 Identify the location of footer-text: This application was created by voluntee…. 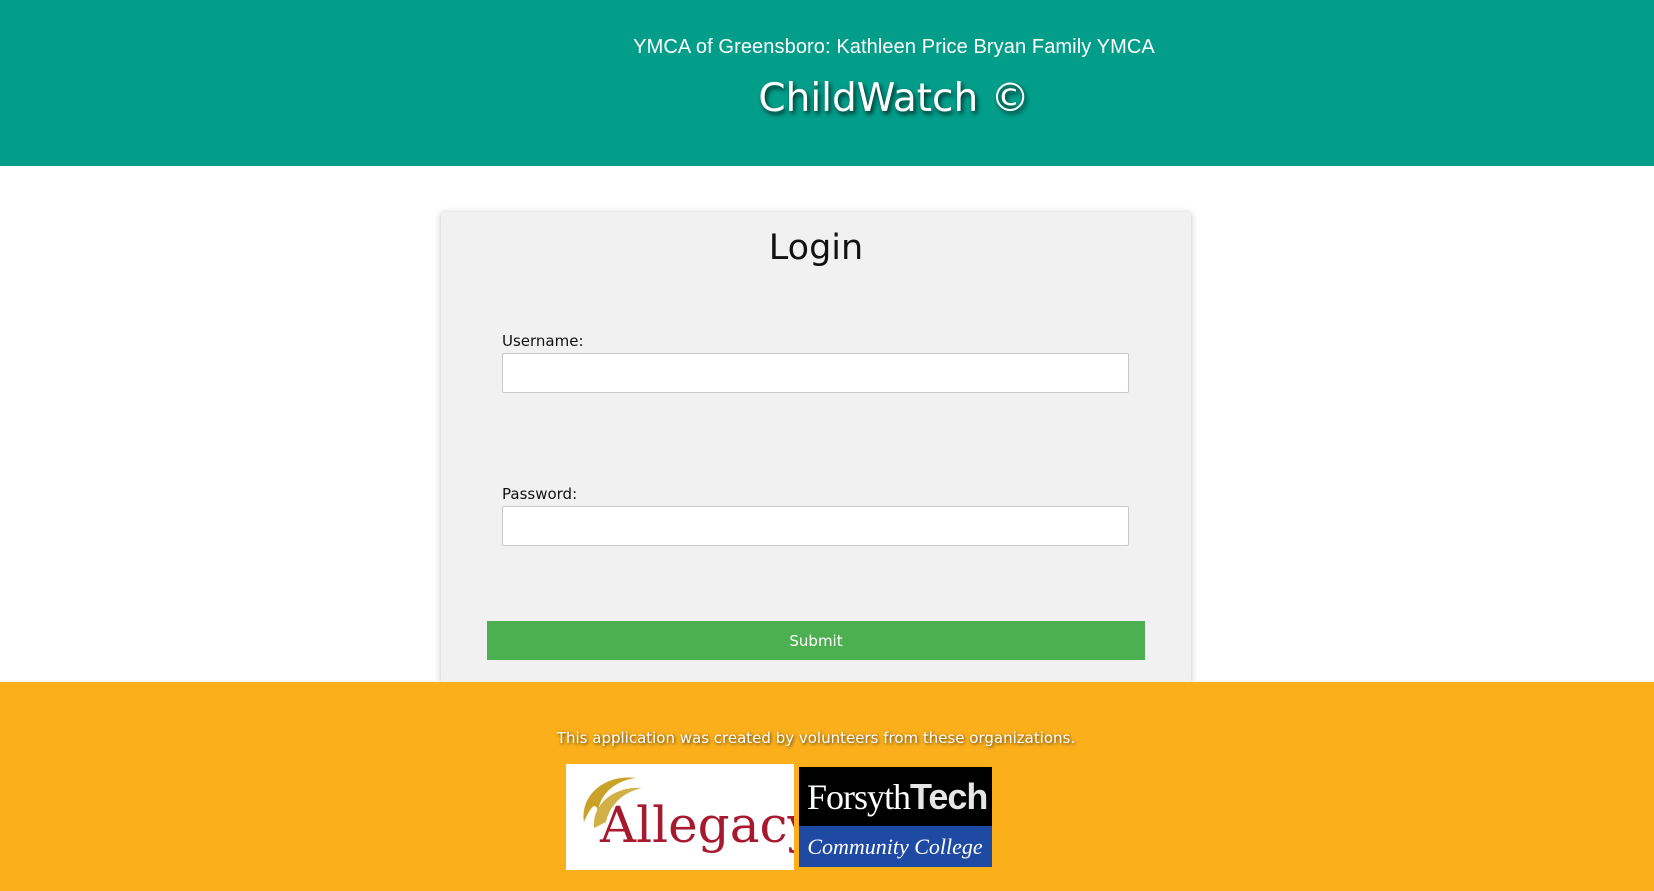
(816, 738).